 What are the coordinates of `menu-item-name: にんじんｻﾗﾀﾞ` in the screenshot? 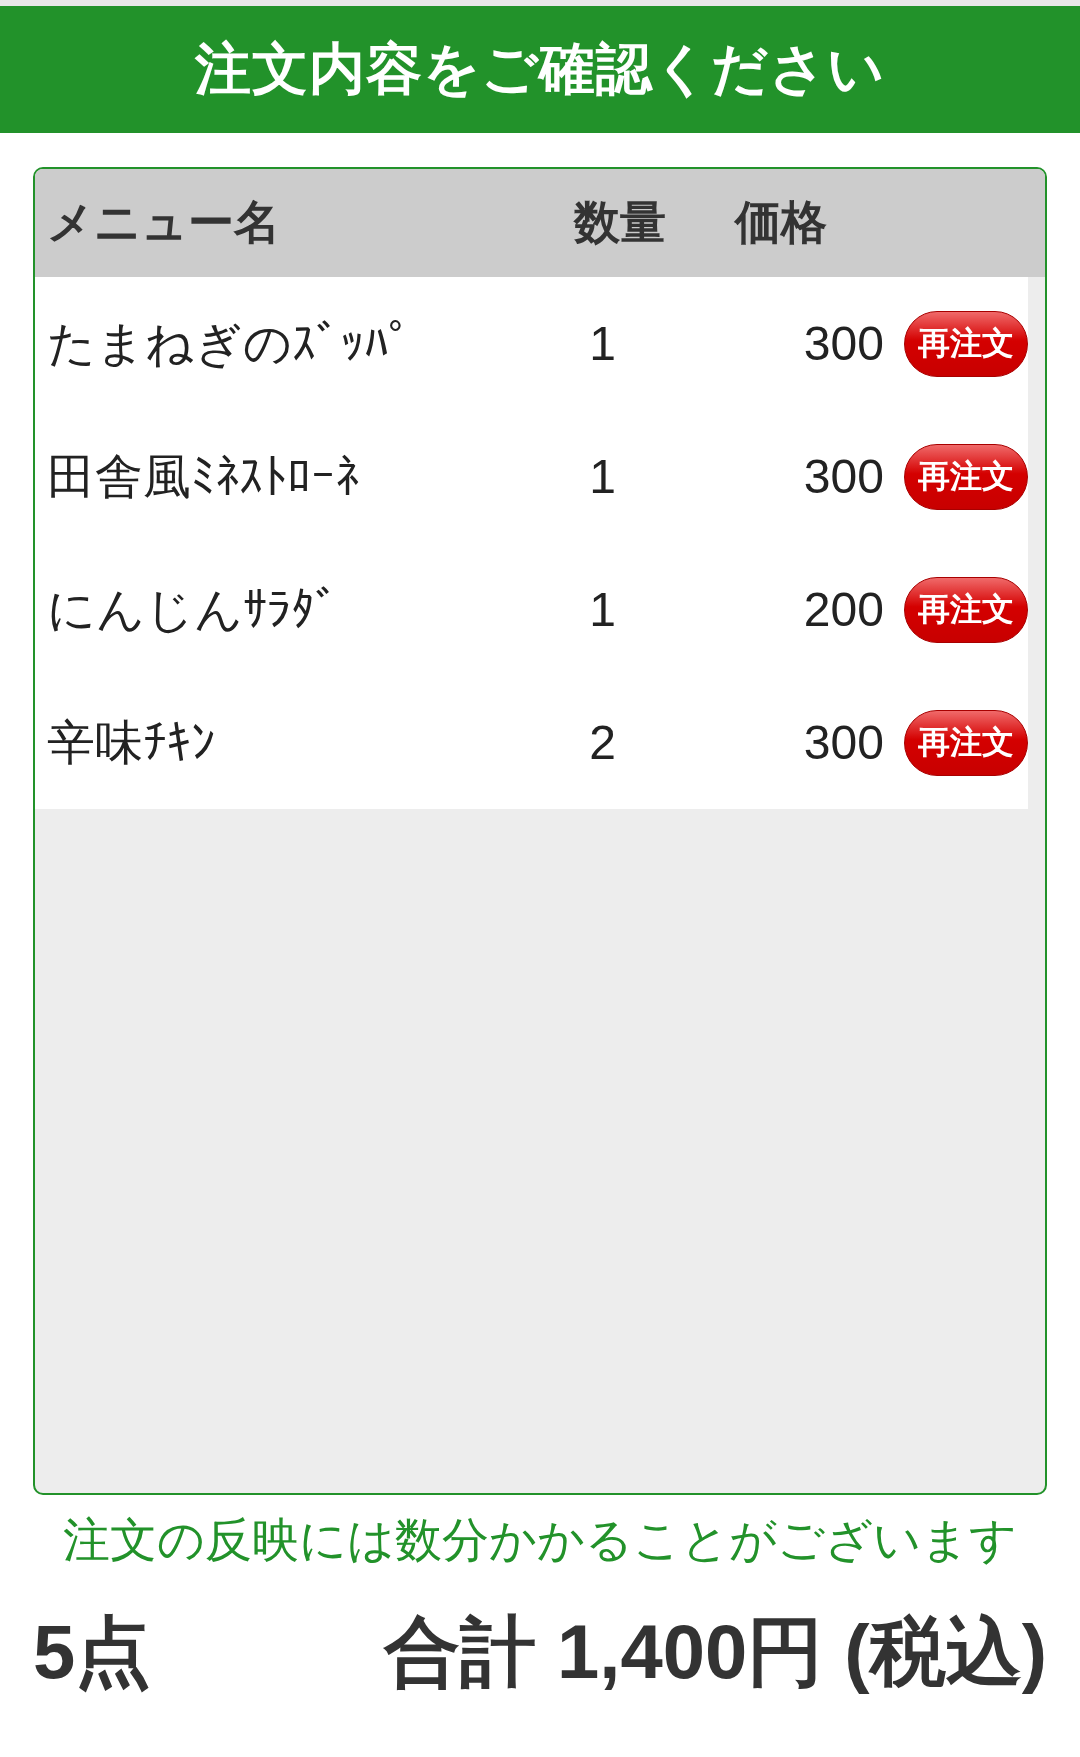 It's located at (193, 609).